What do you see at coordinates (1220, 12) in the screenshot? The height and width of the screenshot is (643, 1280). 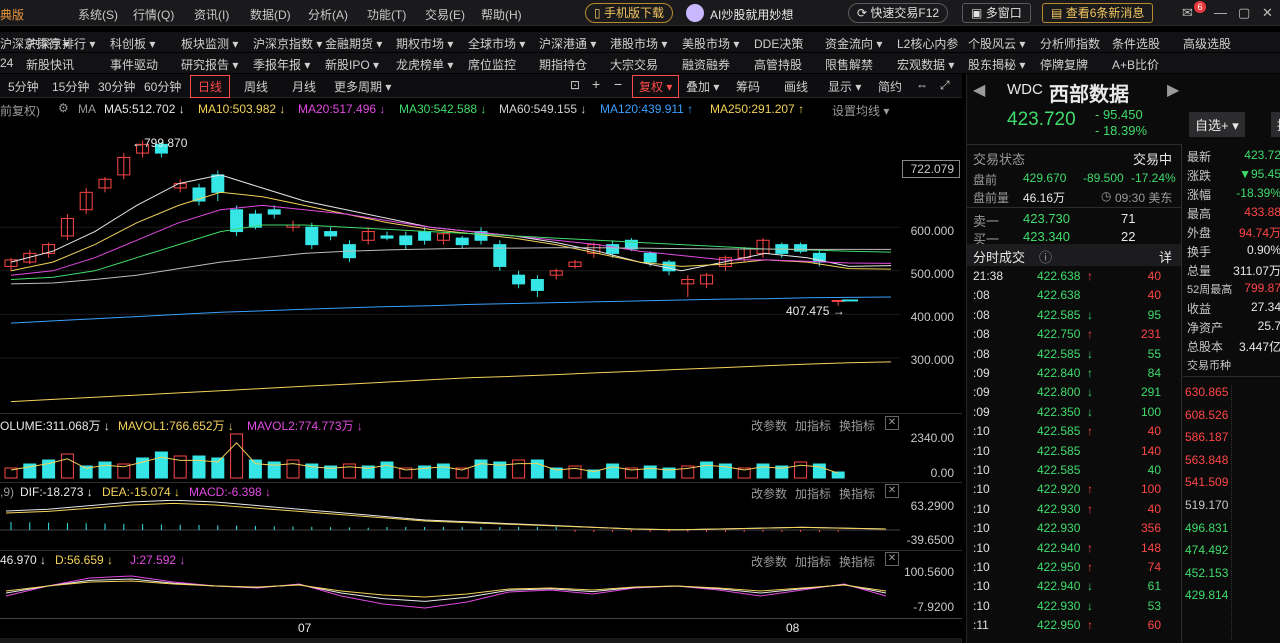 I see `minimize-icon: —` at bounding box center [1220, 12].